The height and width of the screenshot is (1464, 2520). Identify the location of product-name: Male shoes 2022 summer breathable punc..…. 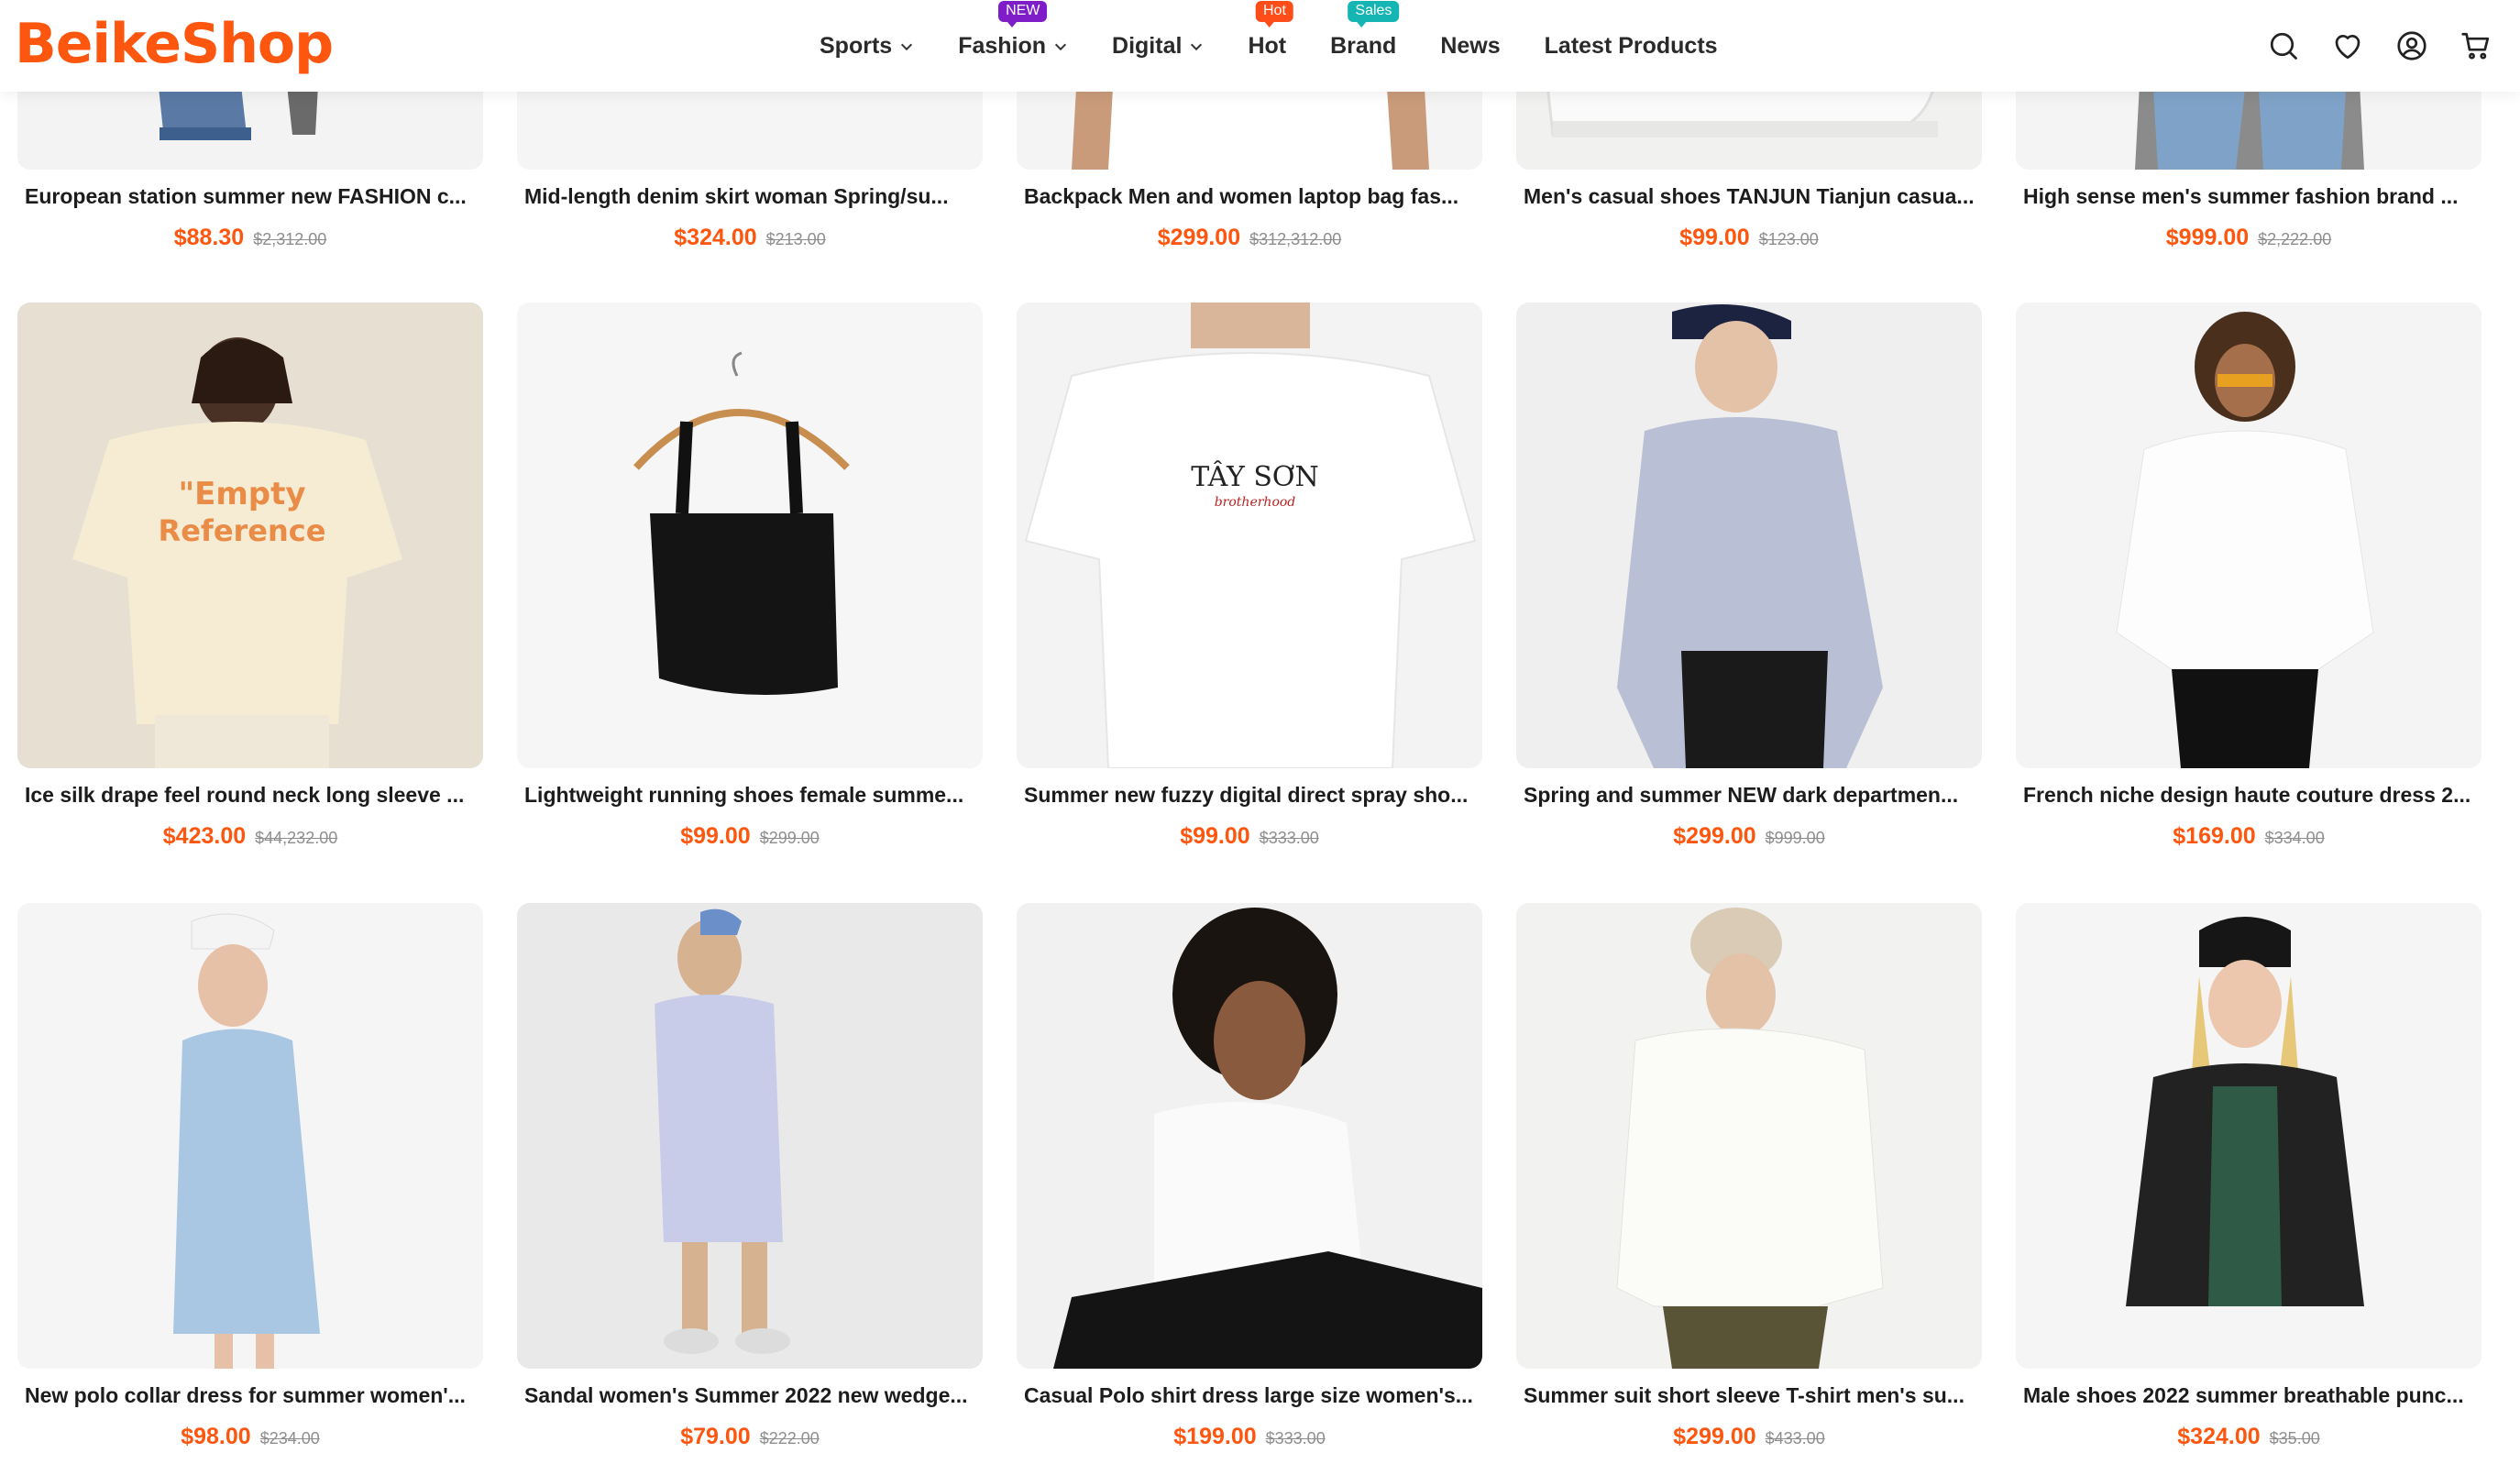
(2248, 1395).